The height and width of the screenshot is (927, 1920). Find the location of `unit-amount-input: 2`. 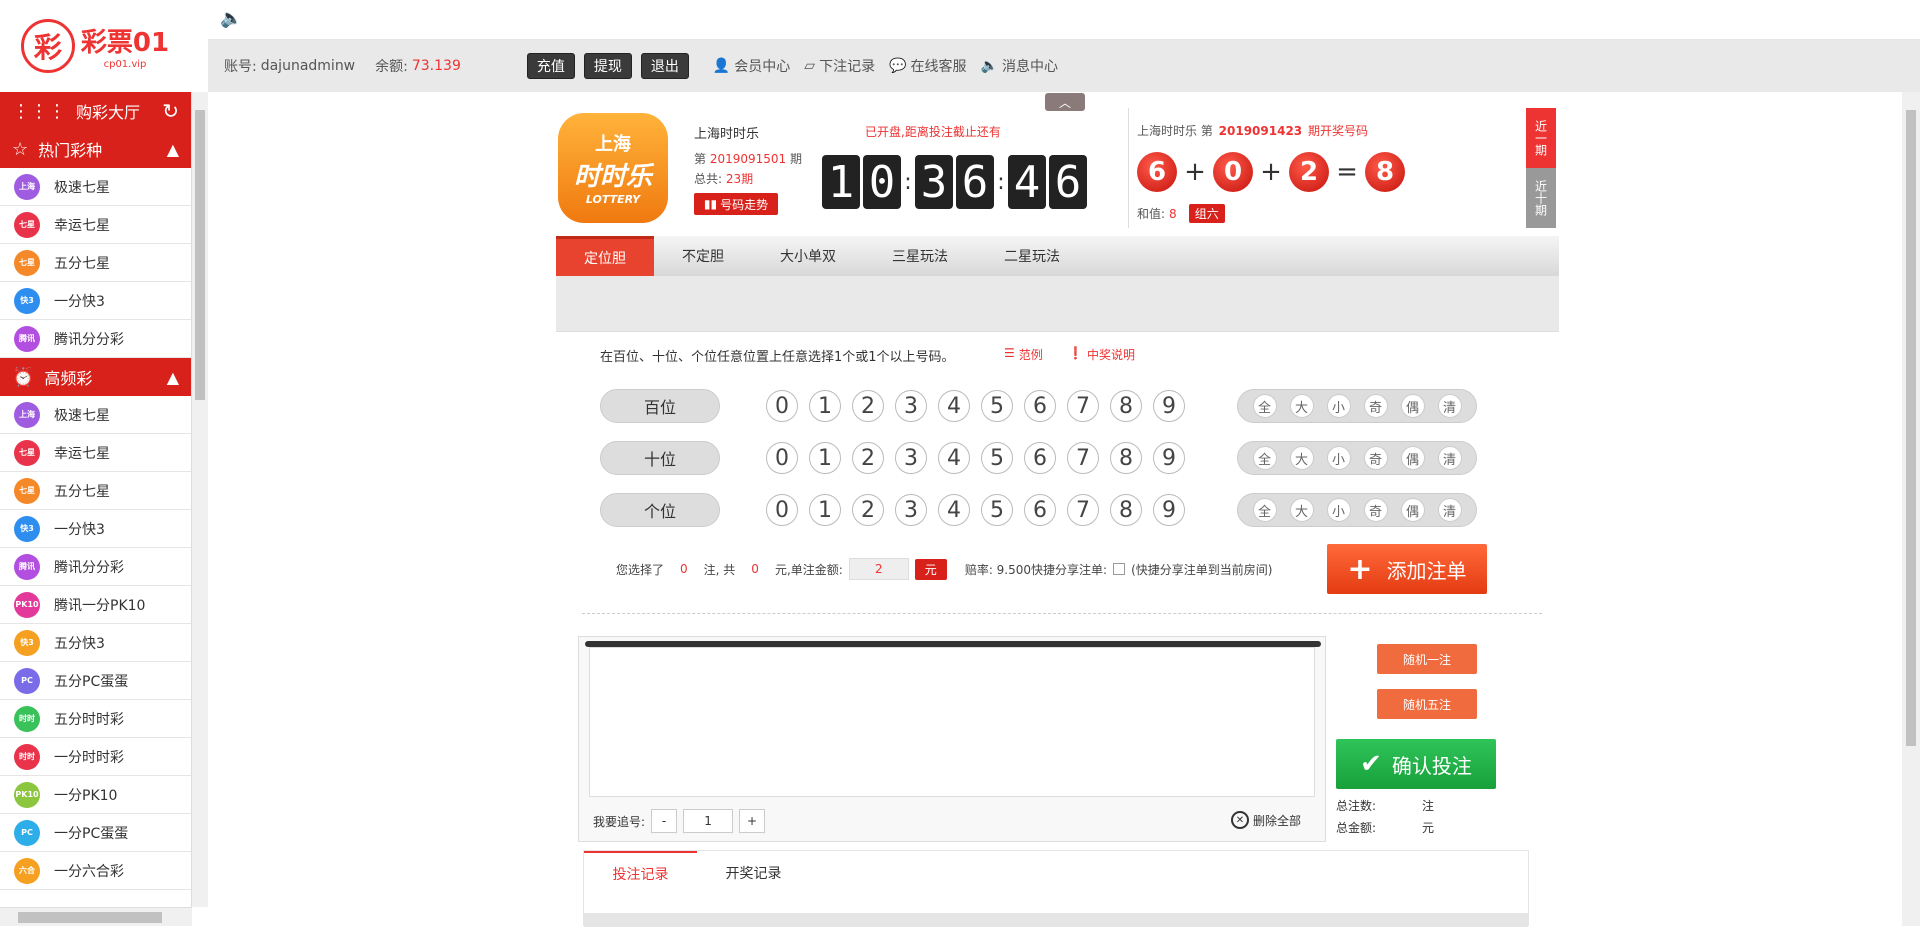

unit-amount-input: 2 is located at coordinates (878, 569).